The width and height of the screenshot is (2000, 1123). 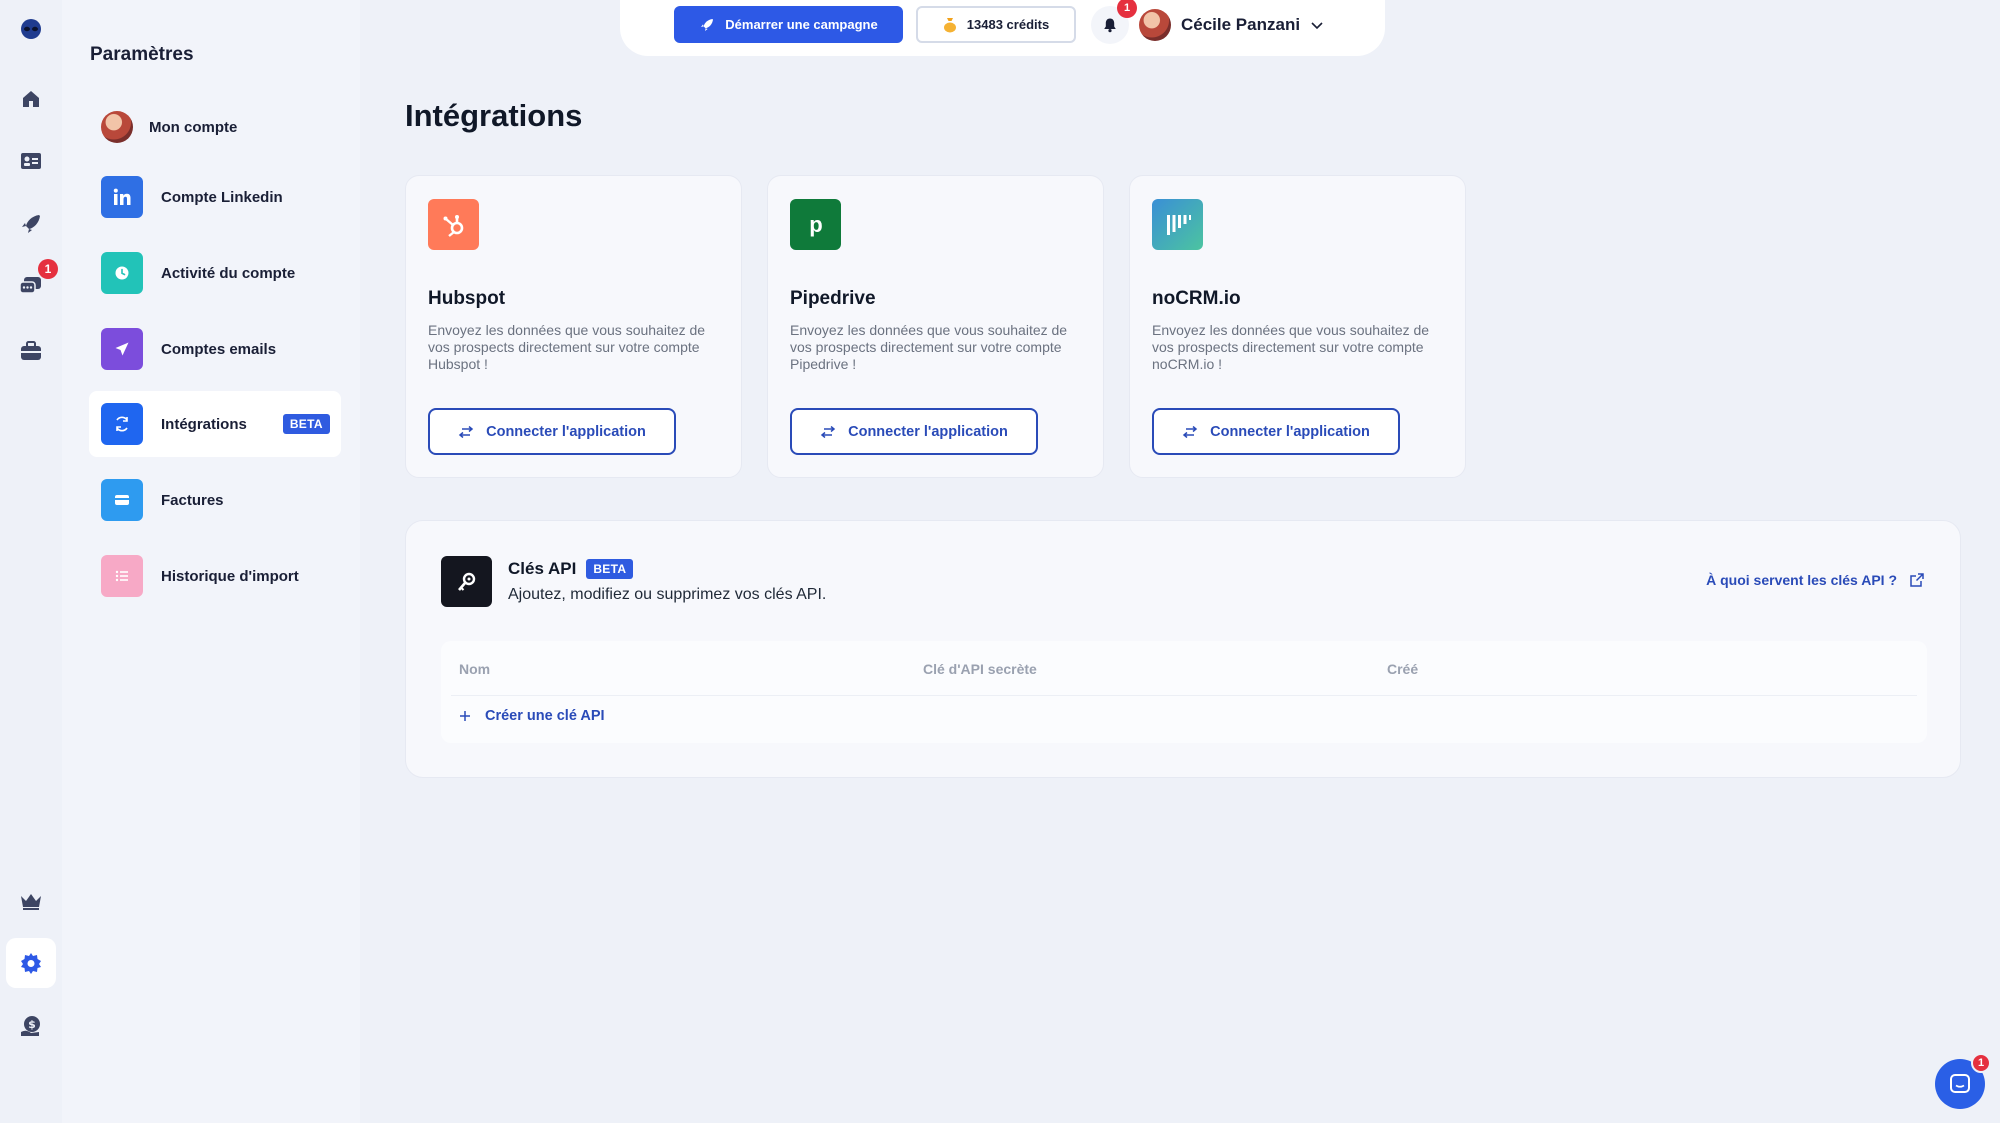 I want to click on settings-item-integrations: Intégrations BETA, so click(x=215, y=424).